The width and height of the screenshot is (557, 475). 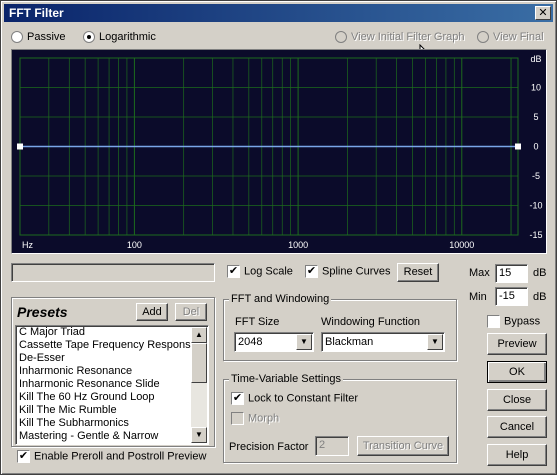 I want to click on morph-label: Morph, so click(x=264, y=418).